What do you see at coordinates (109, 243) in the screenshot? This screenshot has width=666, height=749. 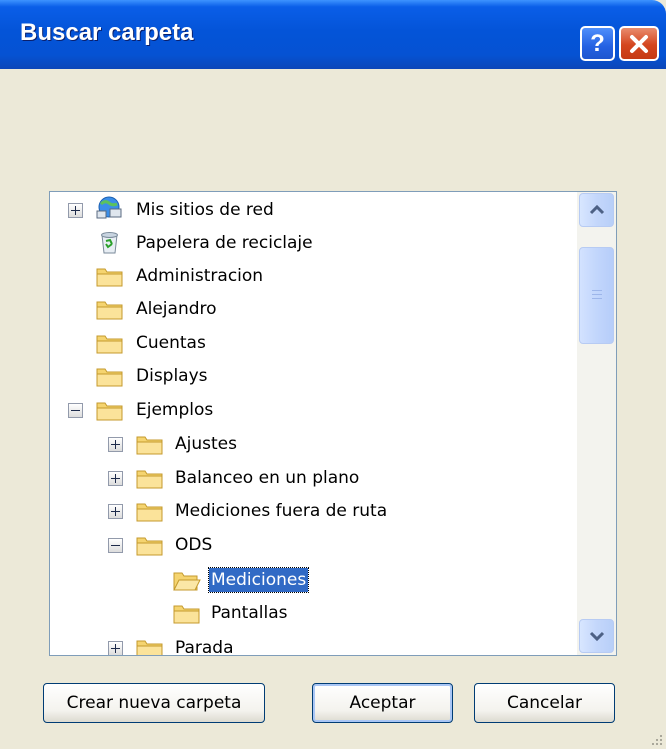 I see `recycle-bin-icon` at bounding box center [109, 243].